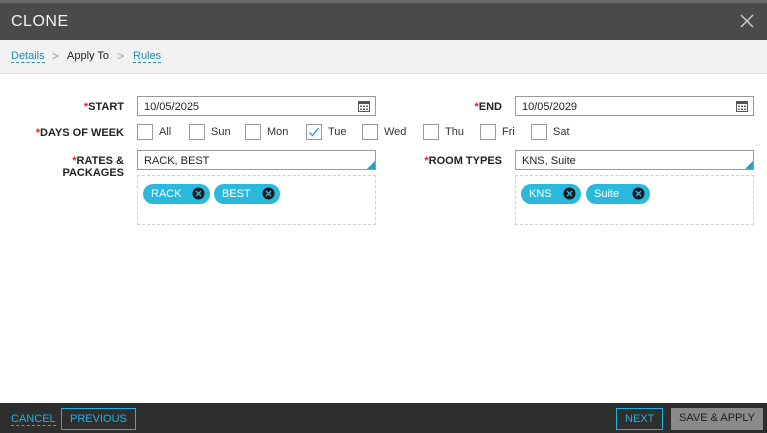  I want to click on close-button, so click(747, 21).